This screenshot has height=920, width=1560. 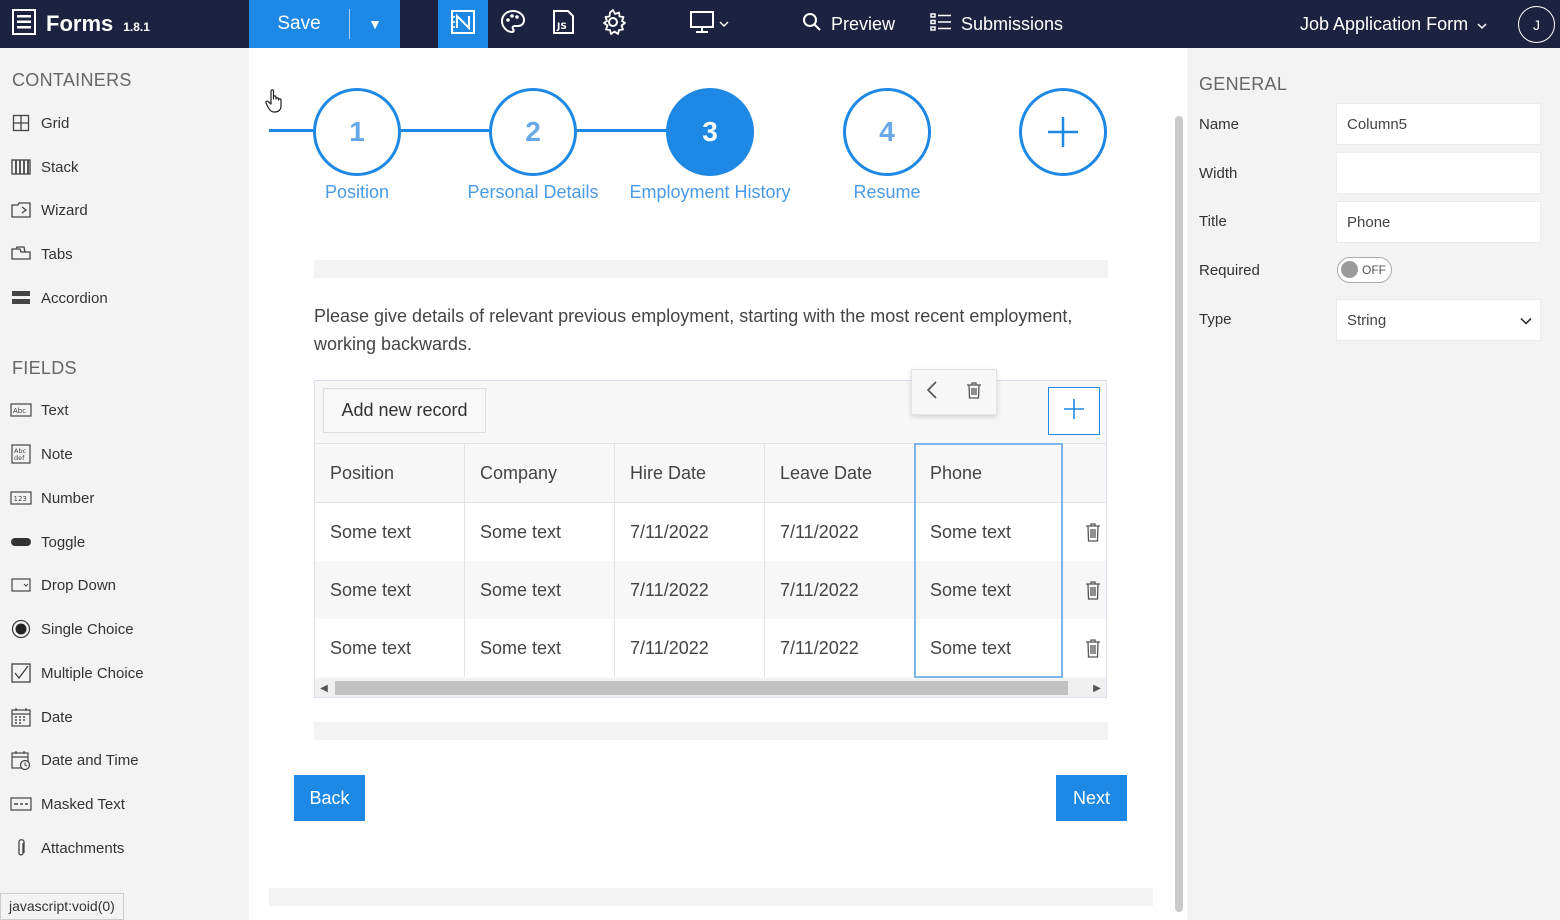 I want to click on toggle-knob, so click(x=1349, y=269).